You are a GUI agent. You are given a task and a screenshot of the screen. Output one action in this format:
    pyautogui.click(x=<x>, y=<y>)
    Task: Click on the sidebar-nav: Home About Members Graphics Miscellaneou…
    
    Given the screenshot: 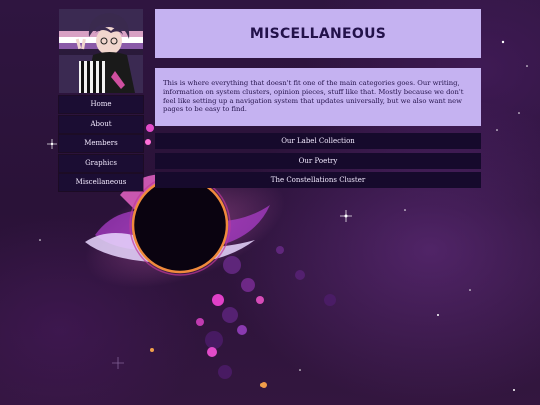 What is the action you would take?
    pyautogui.click(x=101, y=145)
    